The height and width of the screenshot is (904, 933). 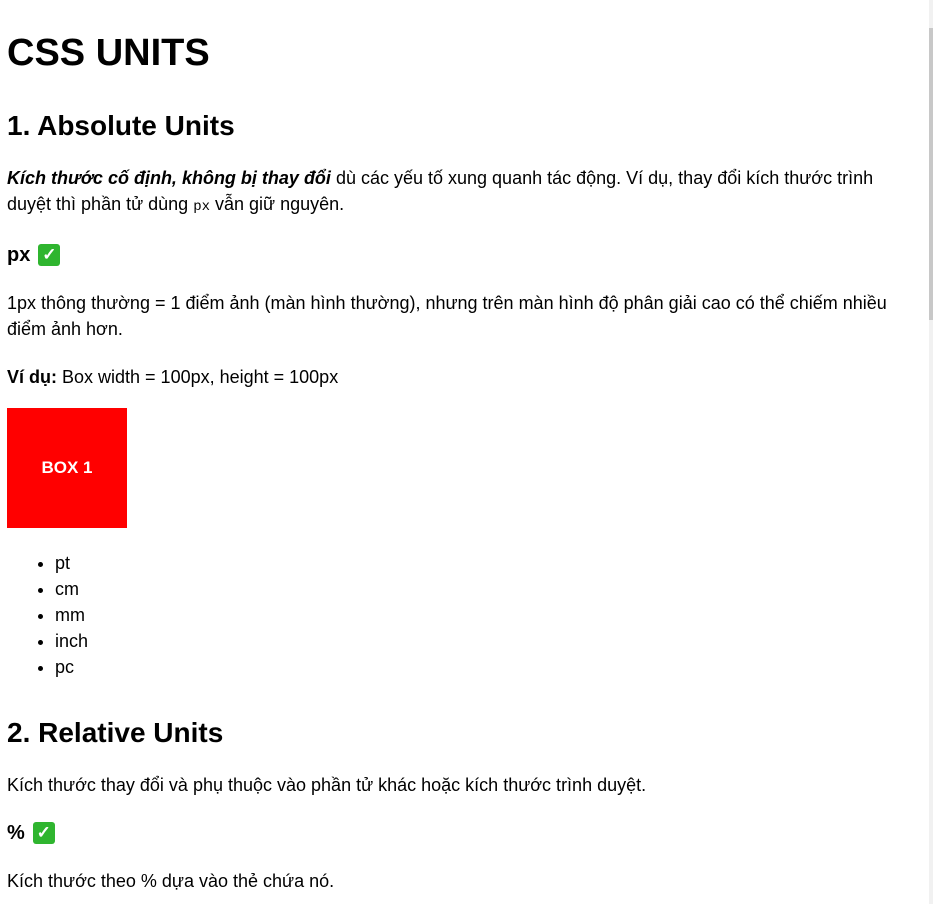 What do you see at coordinates (485, 563) in the screenshot?
I see `list-item: pt` at bounding box center [485, 563].